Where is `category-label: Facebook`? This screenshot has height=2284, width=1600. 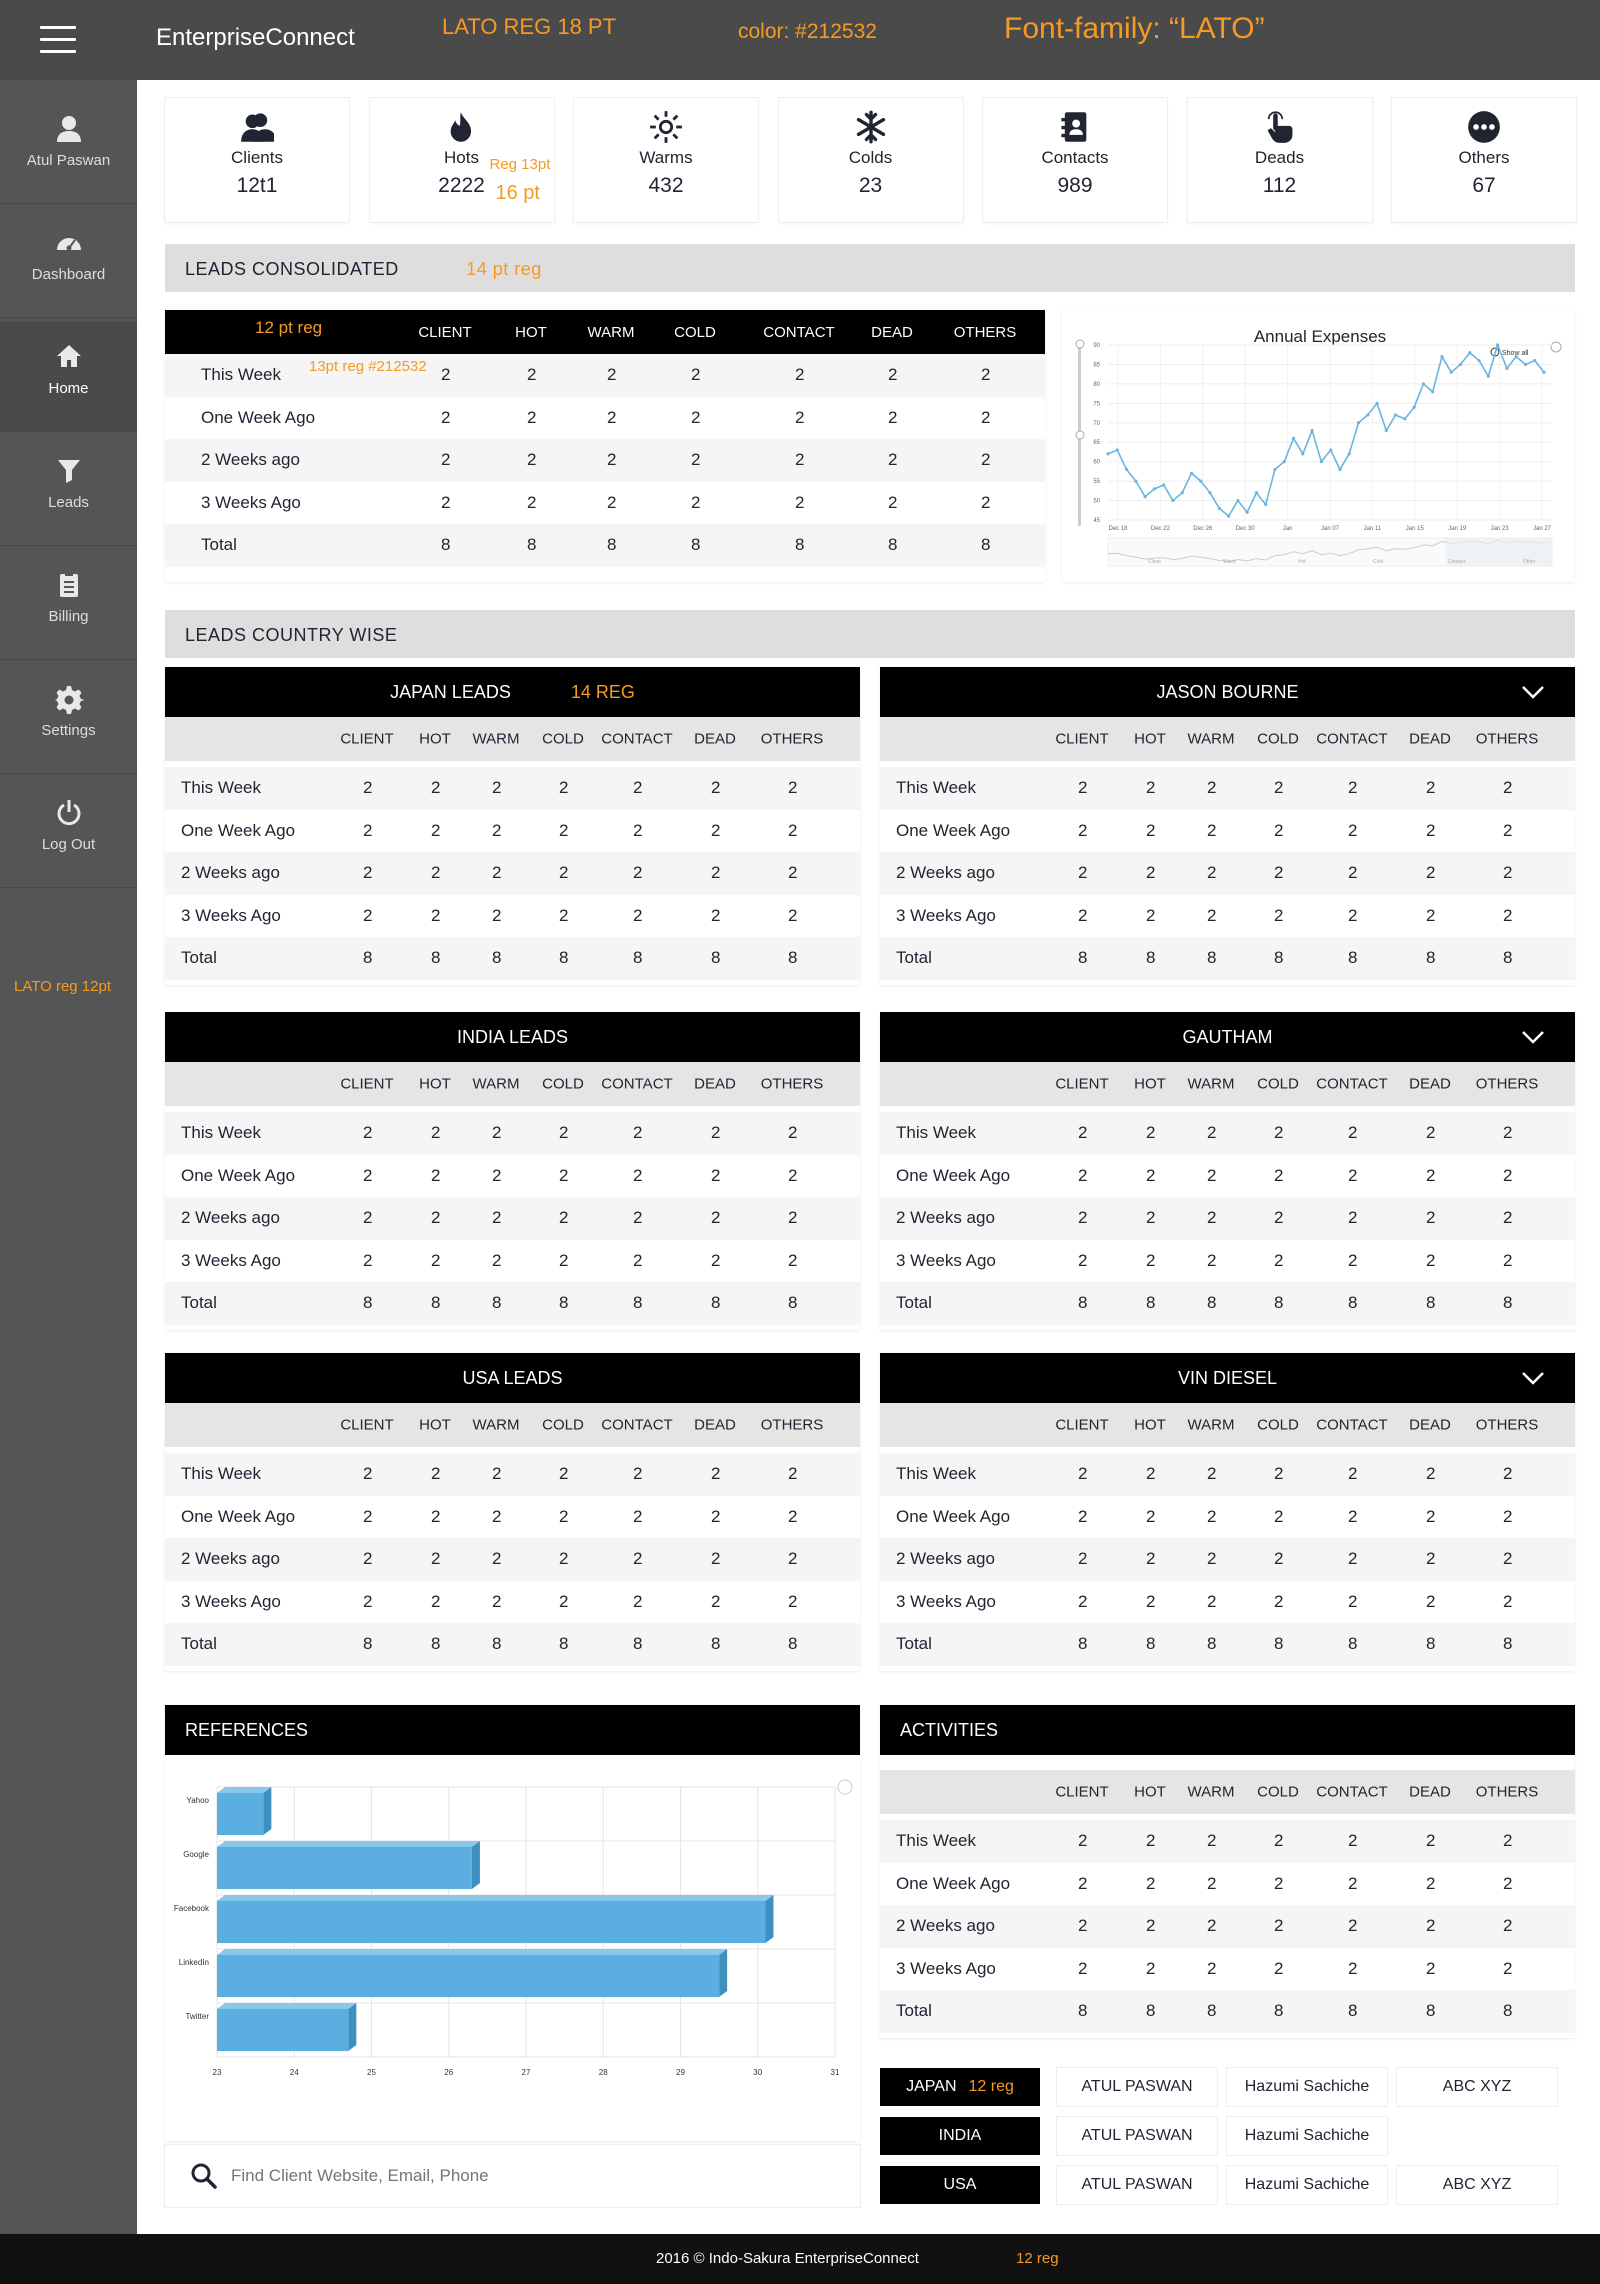 category-label: Facebook is located at coordinates (192, 1908).